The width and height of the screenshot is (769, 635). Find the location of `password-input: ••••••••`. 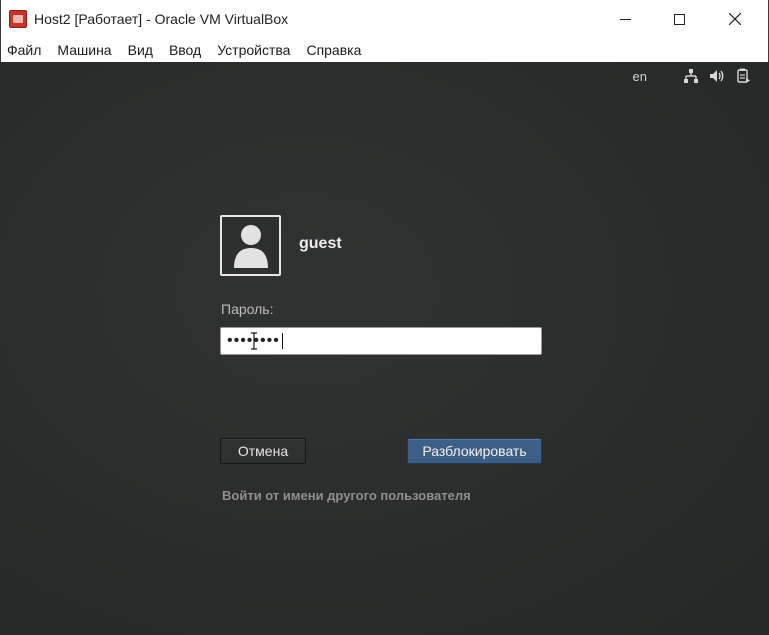

password-input: •••••••• is located at coordinates (381, 341).